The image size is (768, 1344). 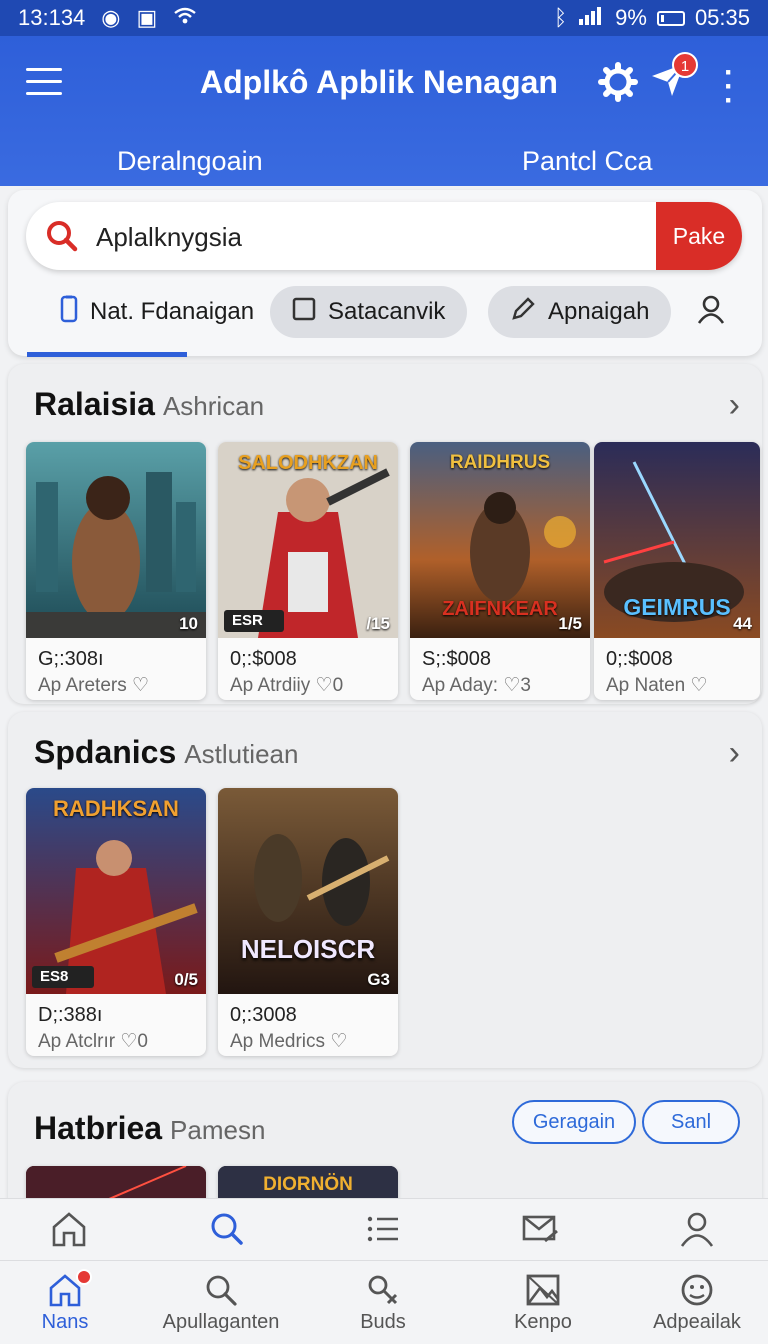 I want to click on tools-icon, so click(x=383, y=1290).